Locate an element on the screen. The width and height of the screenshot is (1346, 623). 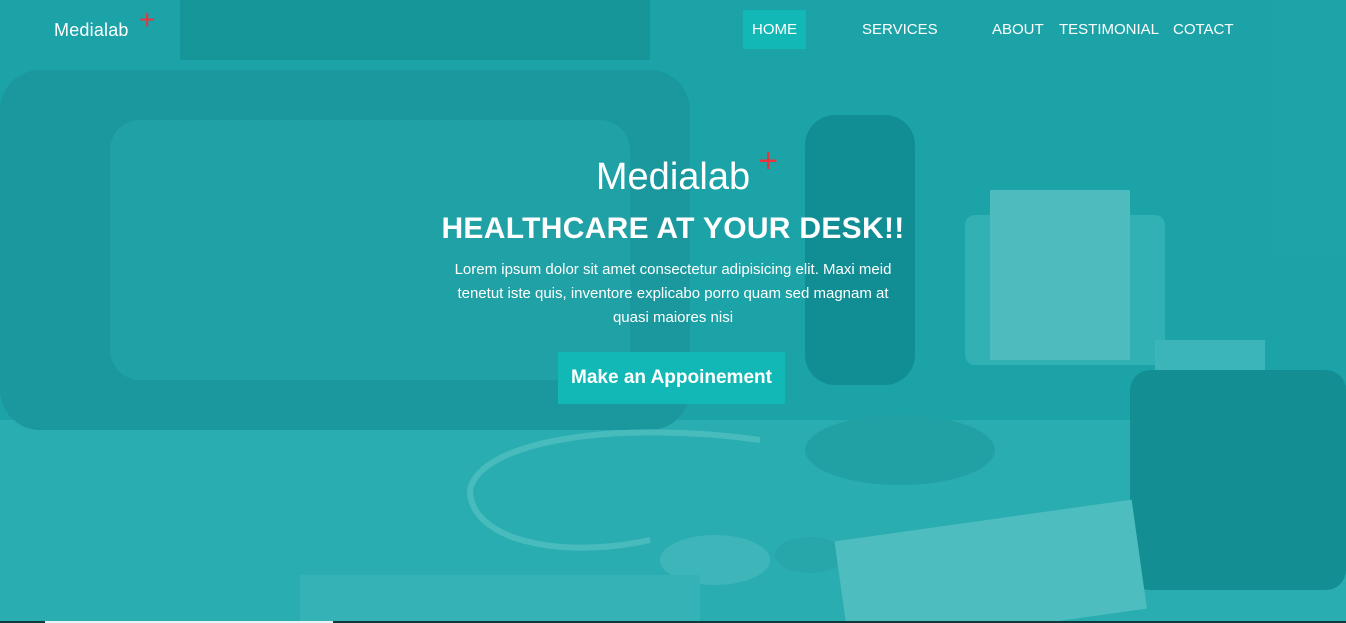
nav-item-testimonial: TESTIMONIAL is located at coordinates (1109, 29).